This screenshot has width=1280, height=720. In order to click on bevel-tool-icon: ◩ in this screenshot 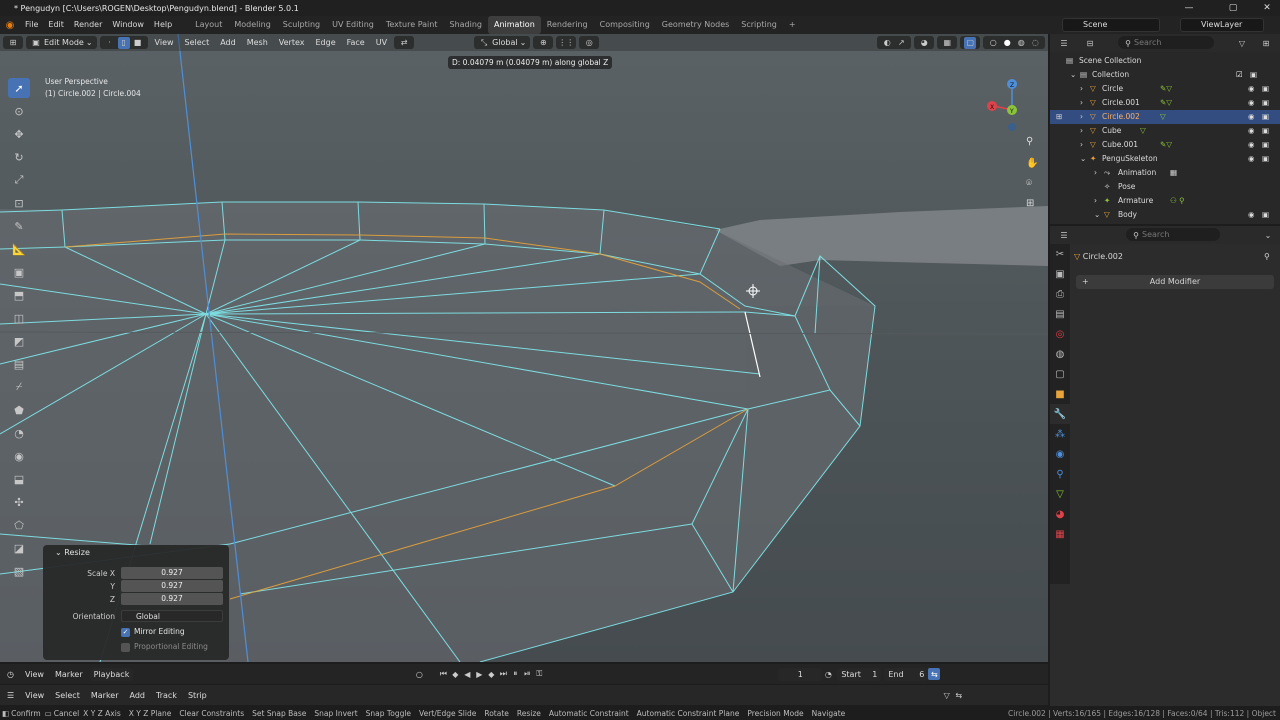, I will do `click(19, 341)`.